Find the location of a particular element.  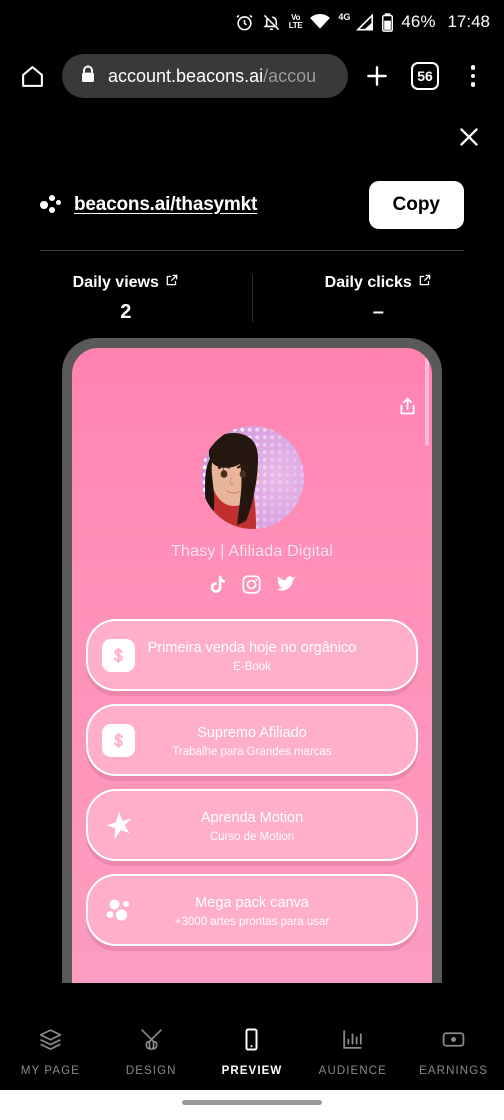

bell-muted-icon is located at coordinates (271, 22).